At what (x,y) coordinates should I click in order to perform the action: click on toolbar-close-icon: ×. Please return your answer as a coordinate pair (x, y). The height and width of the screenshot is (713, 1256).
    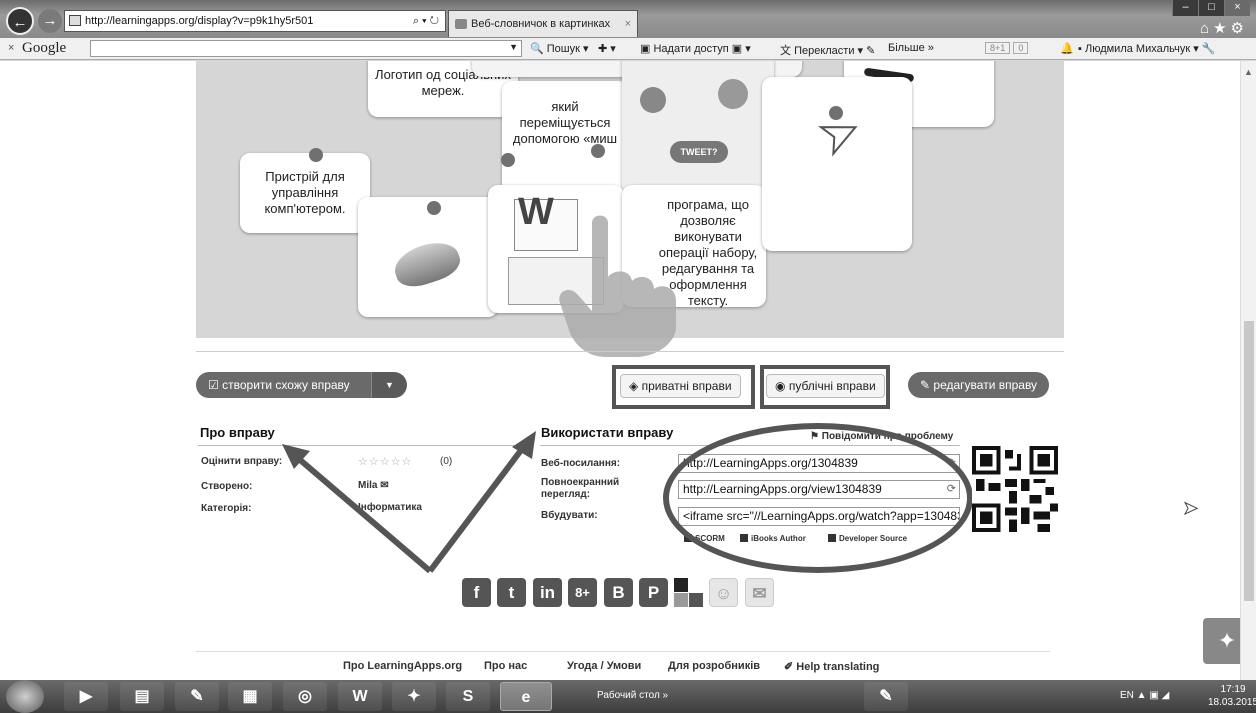
    Looking at the image, I should click on (11, 48).